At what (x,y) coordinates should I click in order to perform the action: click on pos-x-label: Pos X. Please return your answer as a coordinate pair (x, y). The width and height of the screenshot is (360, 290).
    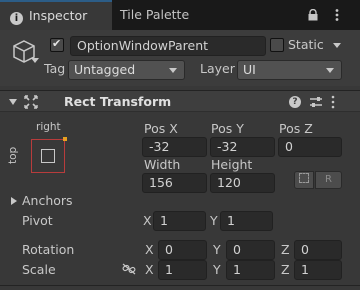
    Looking at the image, I should click on (161, 128).